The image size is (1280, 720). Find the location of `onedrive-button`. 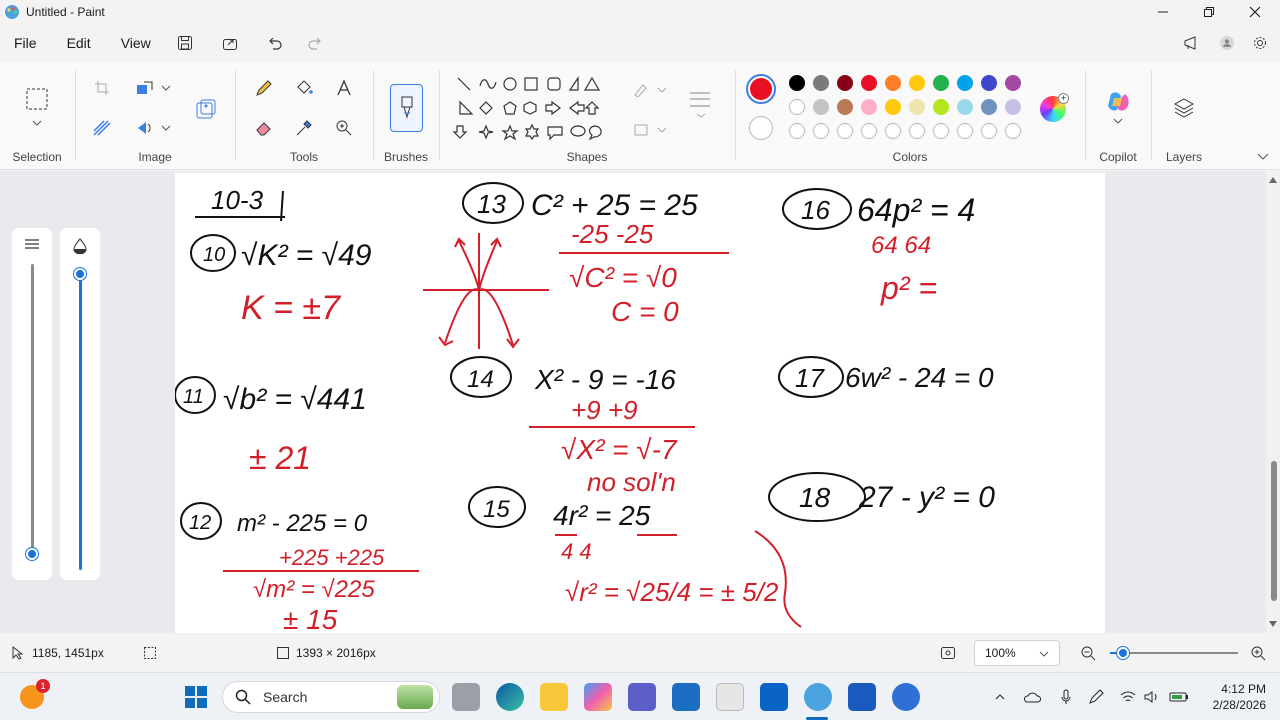

onedrive-button is located at coordinates (1032, 696).